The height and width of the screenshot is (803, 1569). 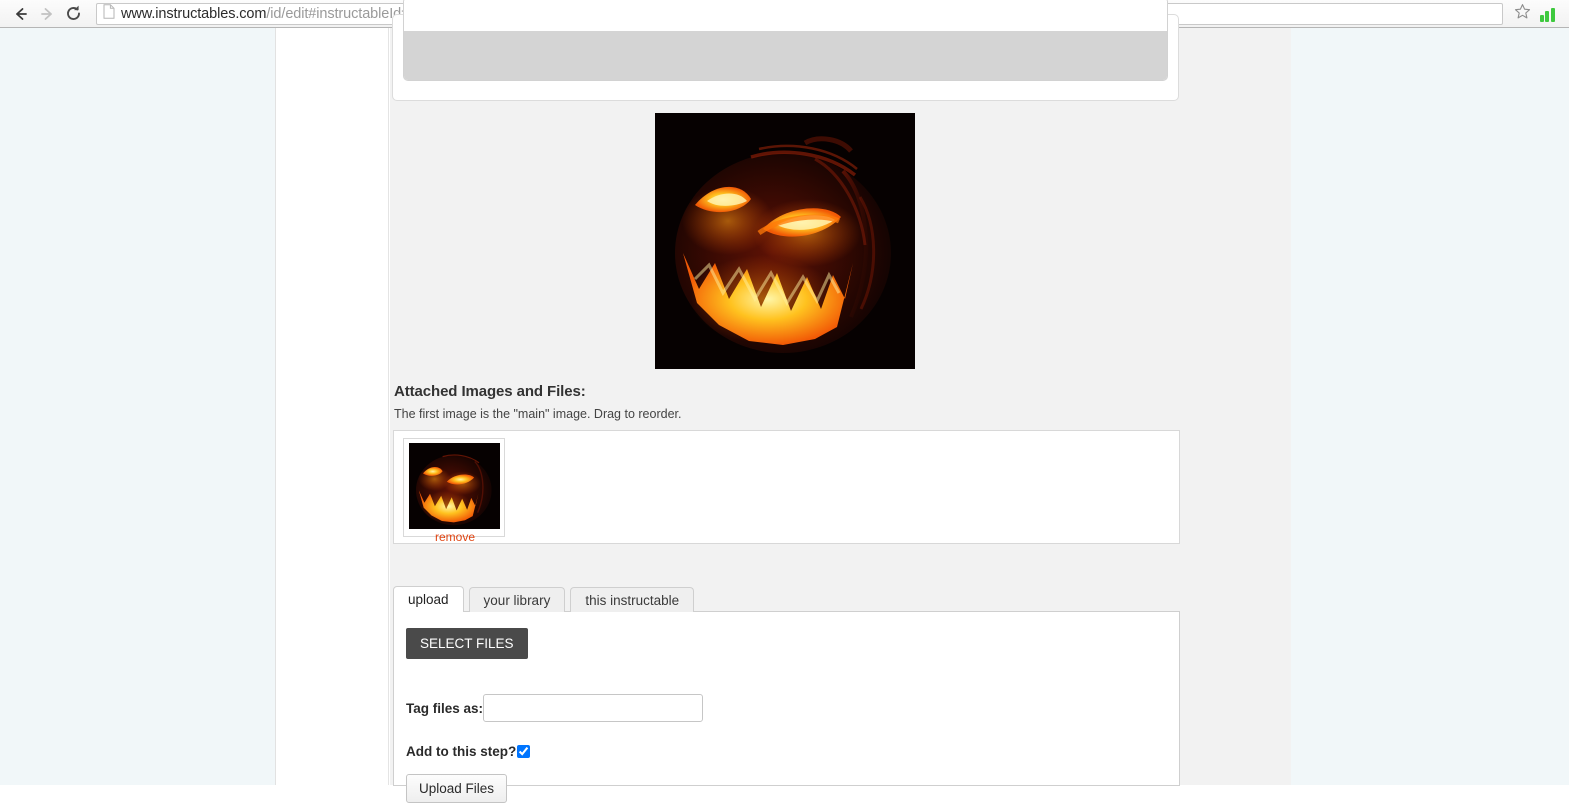 I want to click on bookmark-star-icon, so click(x=1522, y=14).